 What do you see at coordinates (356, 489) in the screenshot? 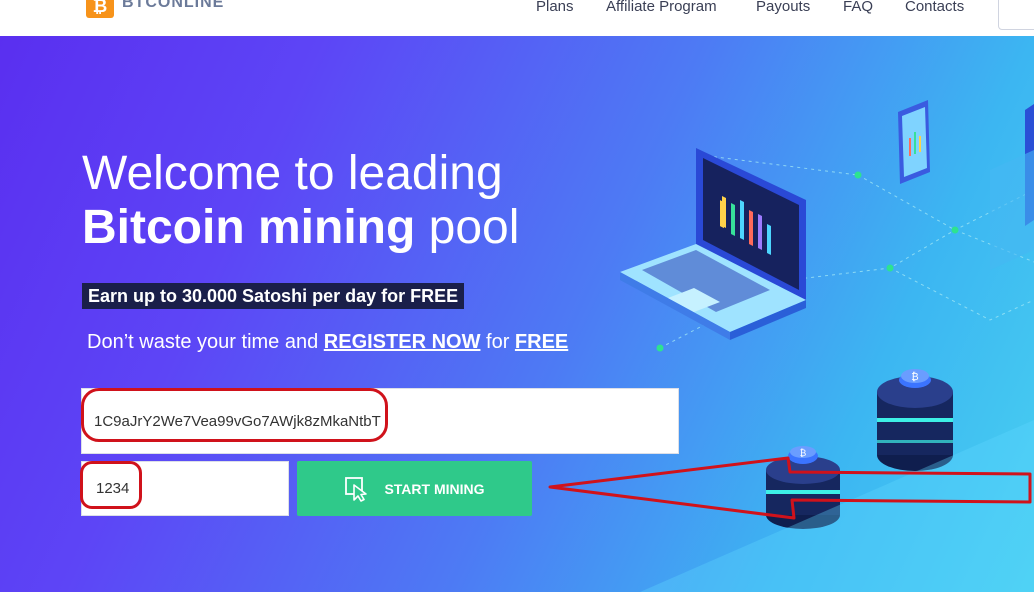
I see `cursor-click-icon` at bounding box center [356, 489].